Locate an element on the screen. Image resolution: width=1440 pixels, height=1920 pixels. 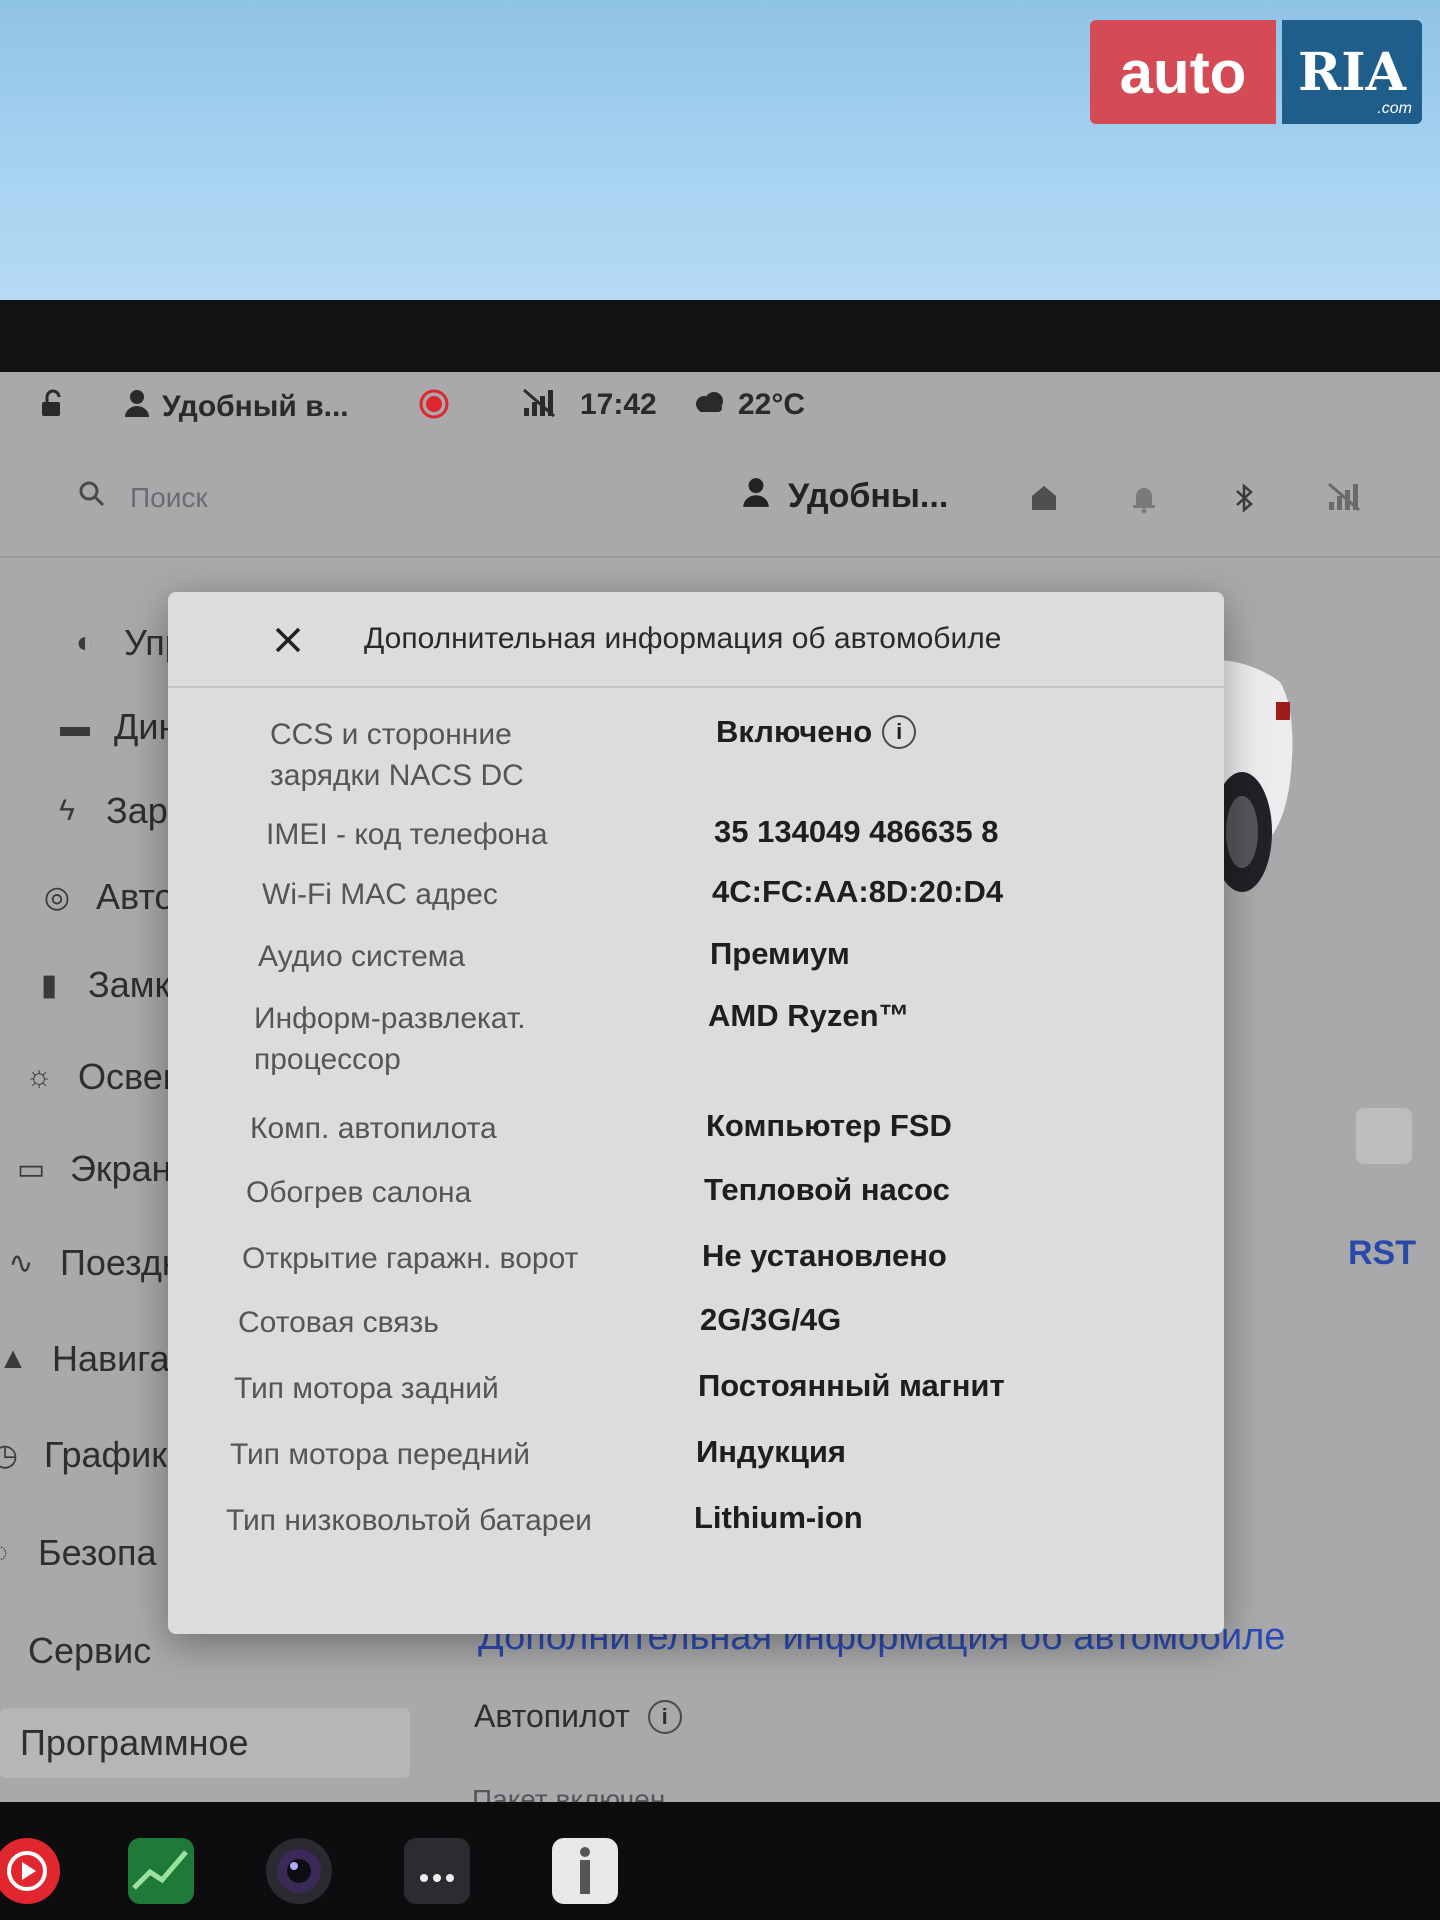
schedule-icon: ◷ is located at coordinates (9, 1455).